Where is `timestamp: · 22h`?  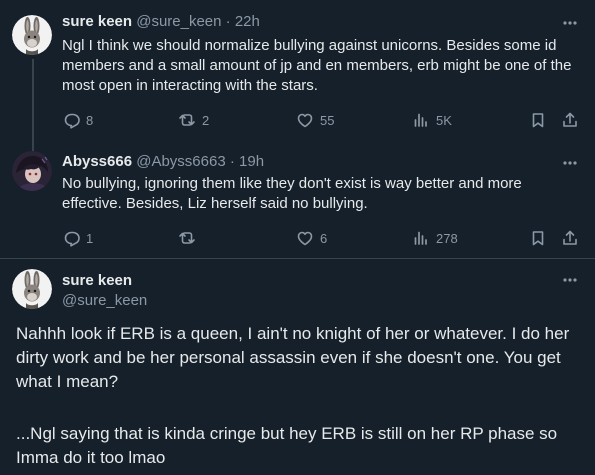 timestamp: · 22h is located at coordinates (243, 21).